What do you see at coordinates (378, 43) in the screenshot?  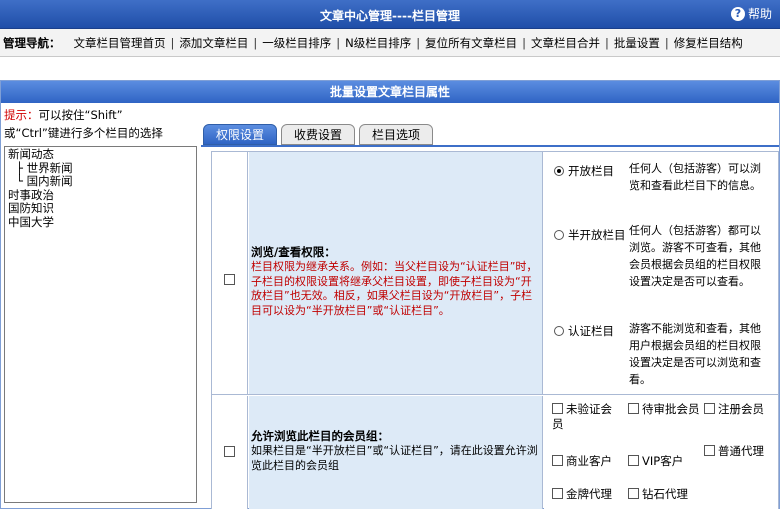 I see `nav-link-nlevel-sort: N级栏目排序` at bounding box center [378, 43].